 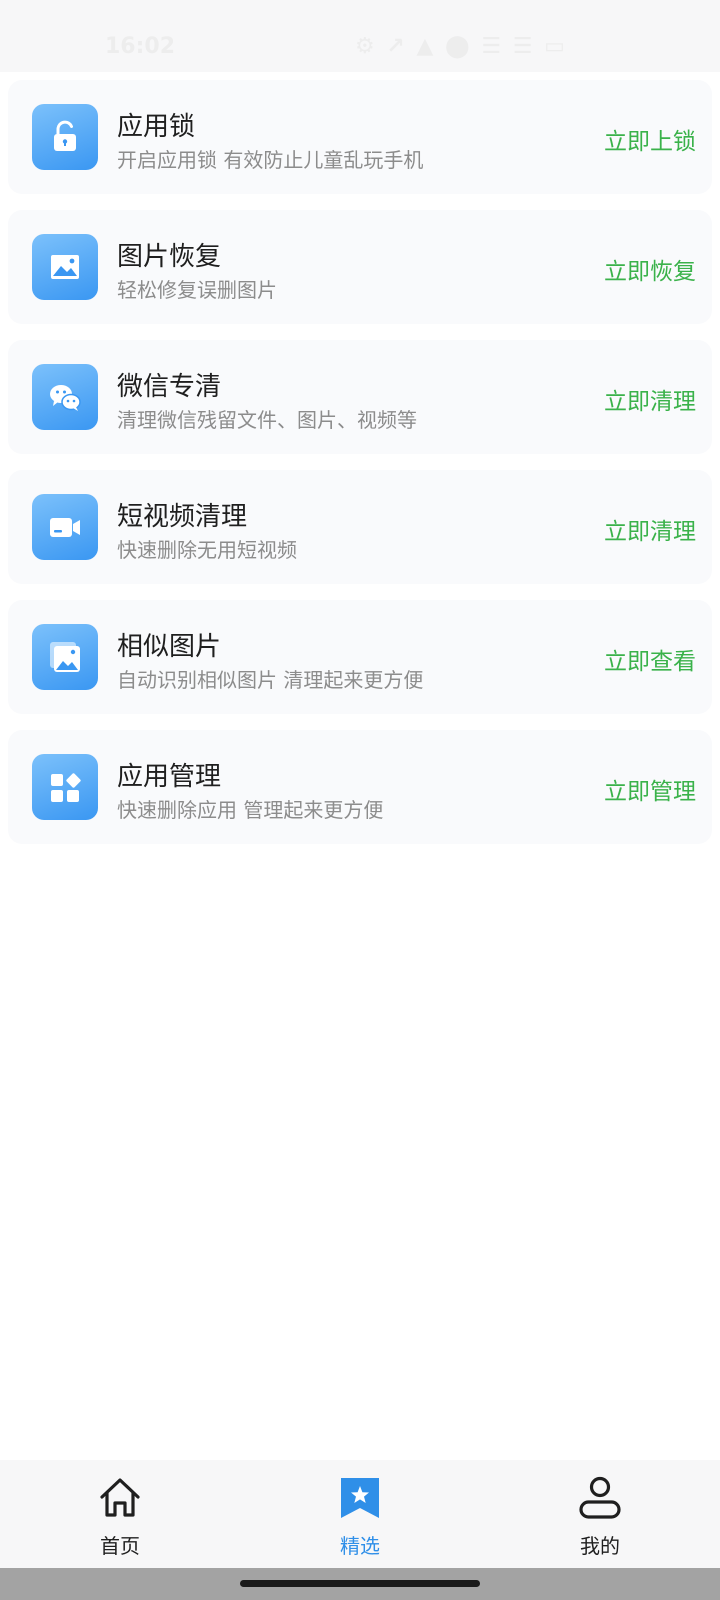 I want to click on card-subtitle: 轻松修复误删图片, so click(x=197, y=290).